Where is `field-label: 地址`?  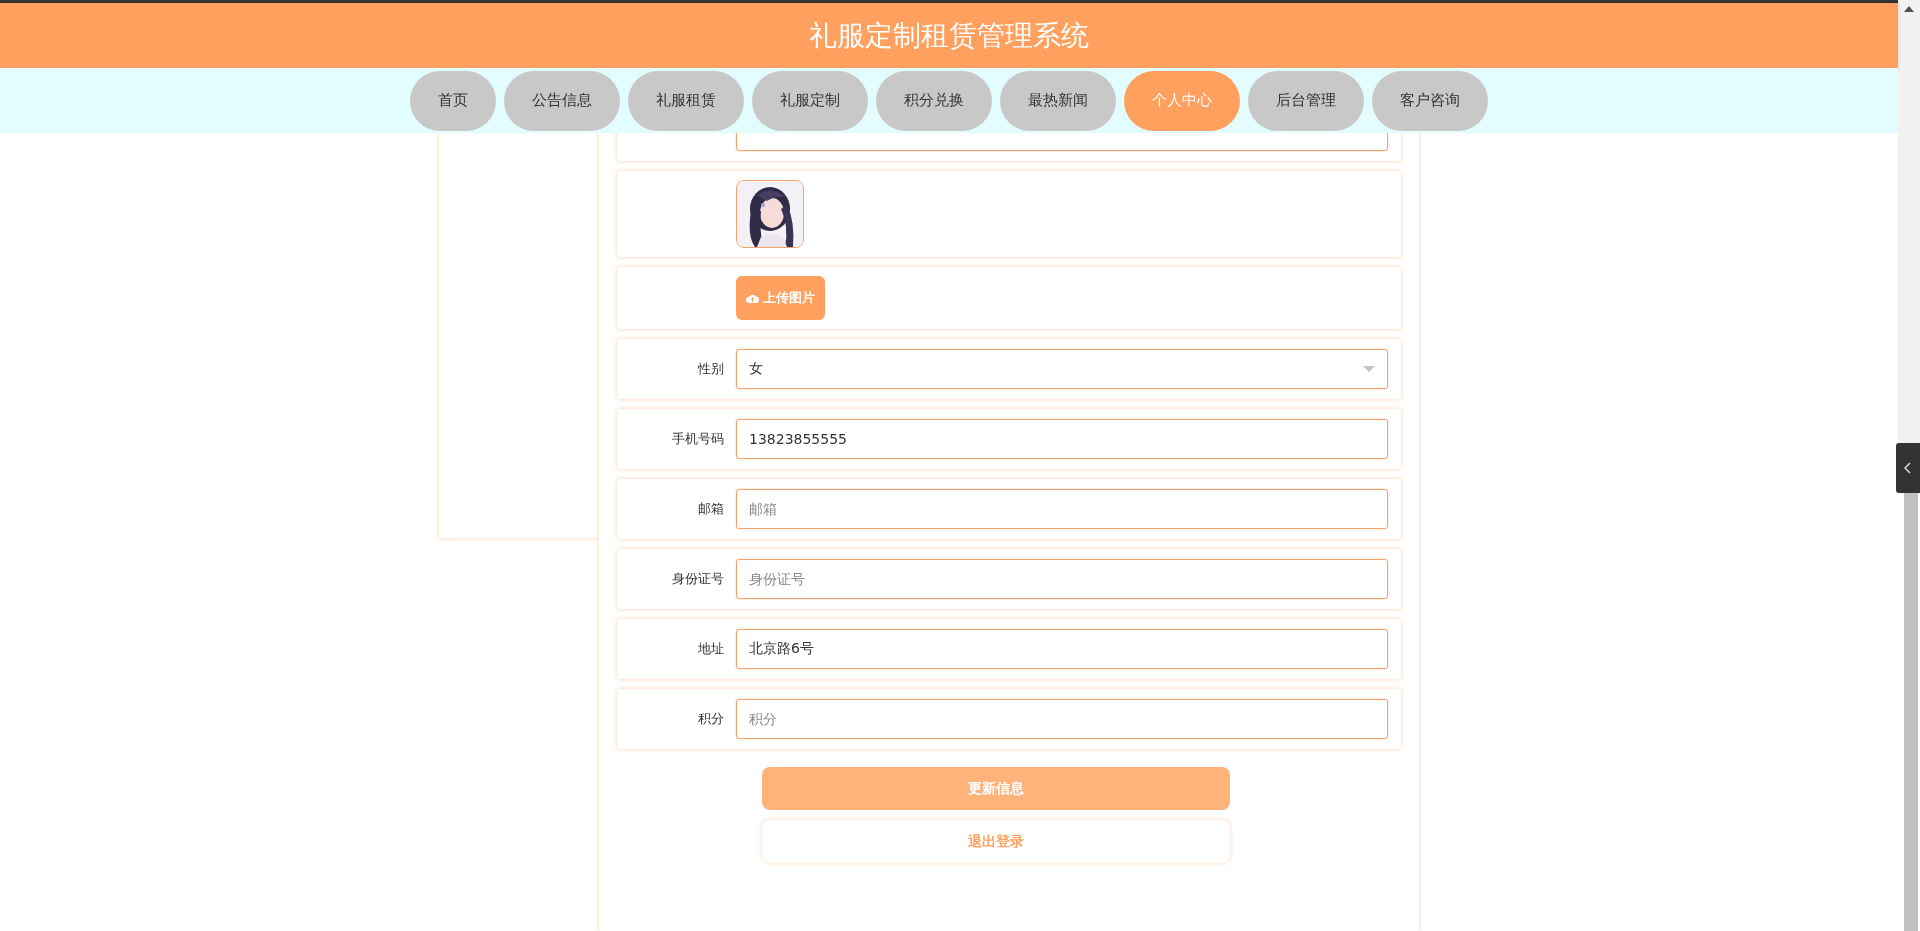
field-label: 地址 is located at coordinates (711, 649).